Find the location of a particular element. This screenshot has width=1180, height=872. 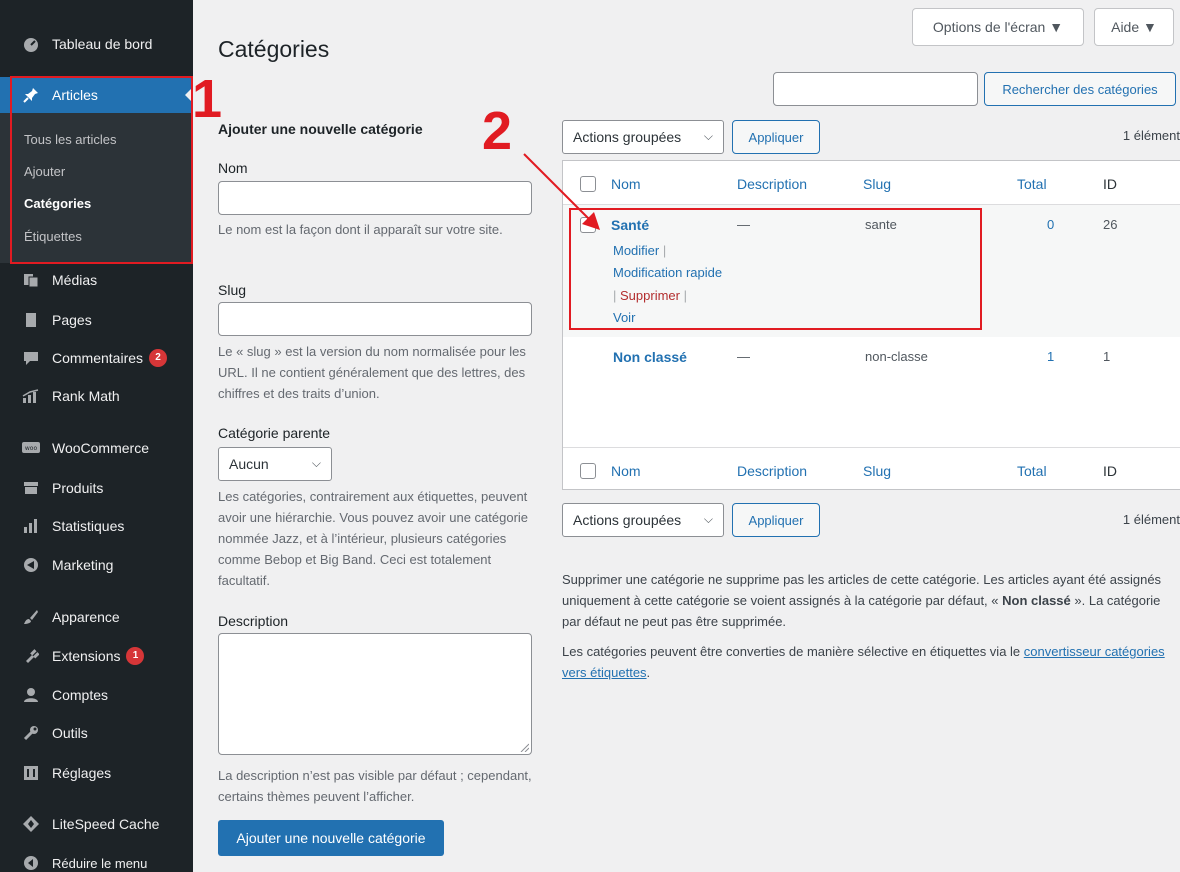

page-title: Catégories is located at coordinates (274, 49).